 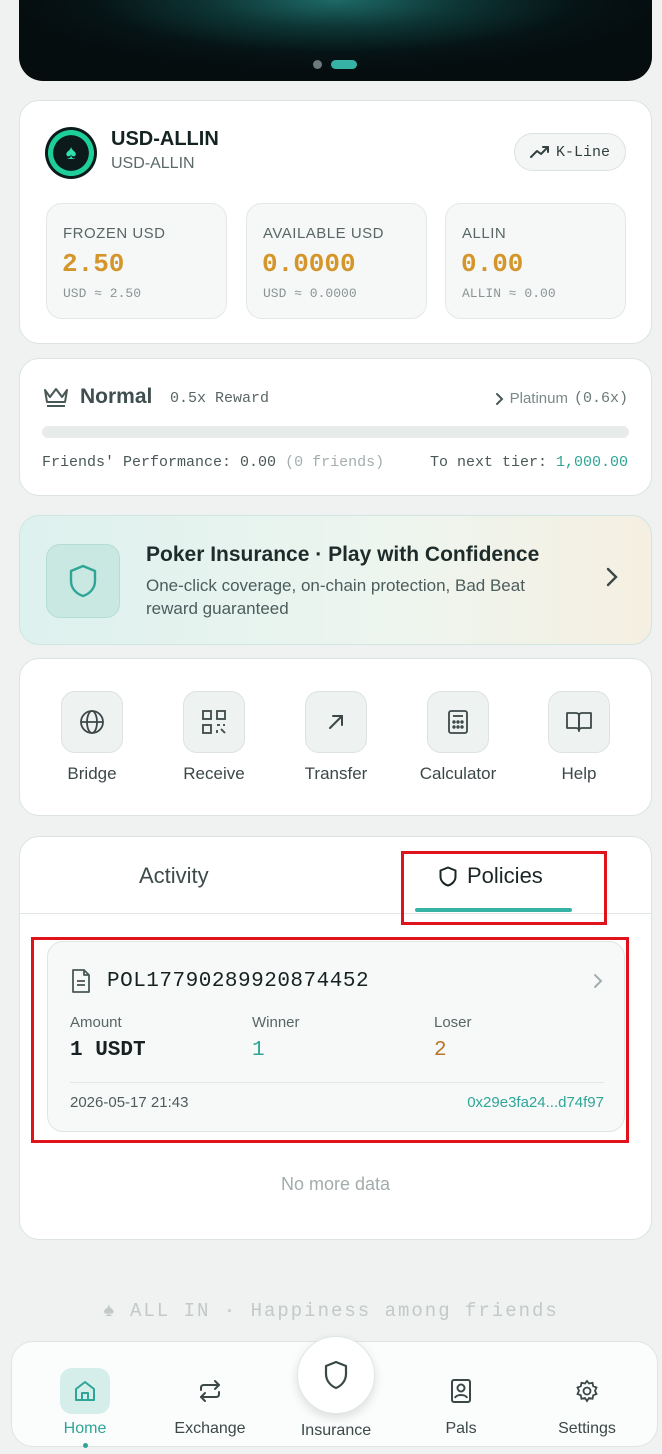 What do you see at coordinates (331, 1311) in the screenshot?
I see `footer-slogan: ♠ ALL IN · Happiness among friends` at bounding box center [331, 1311].